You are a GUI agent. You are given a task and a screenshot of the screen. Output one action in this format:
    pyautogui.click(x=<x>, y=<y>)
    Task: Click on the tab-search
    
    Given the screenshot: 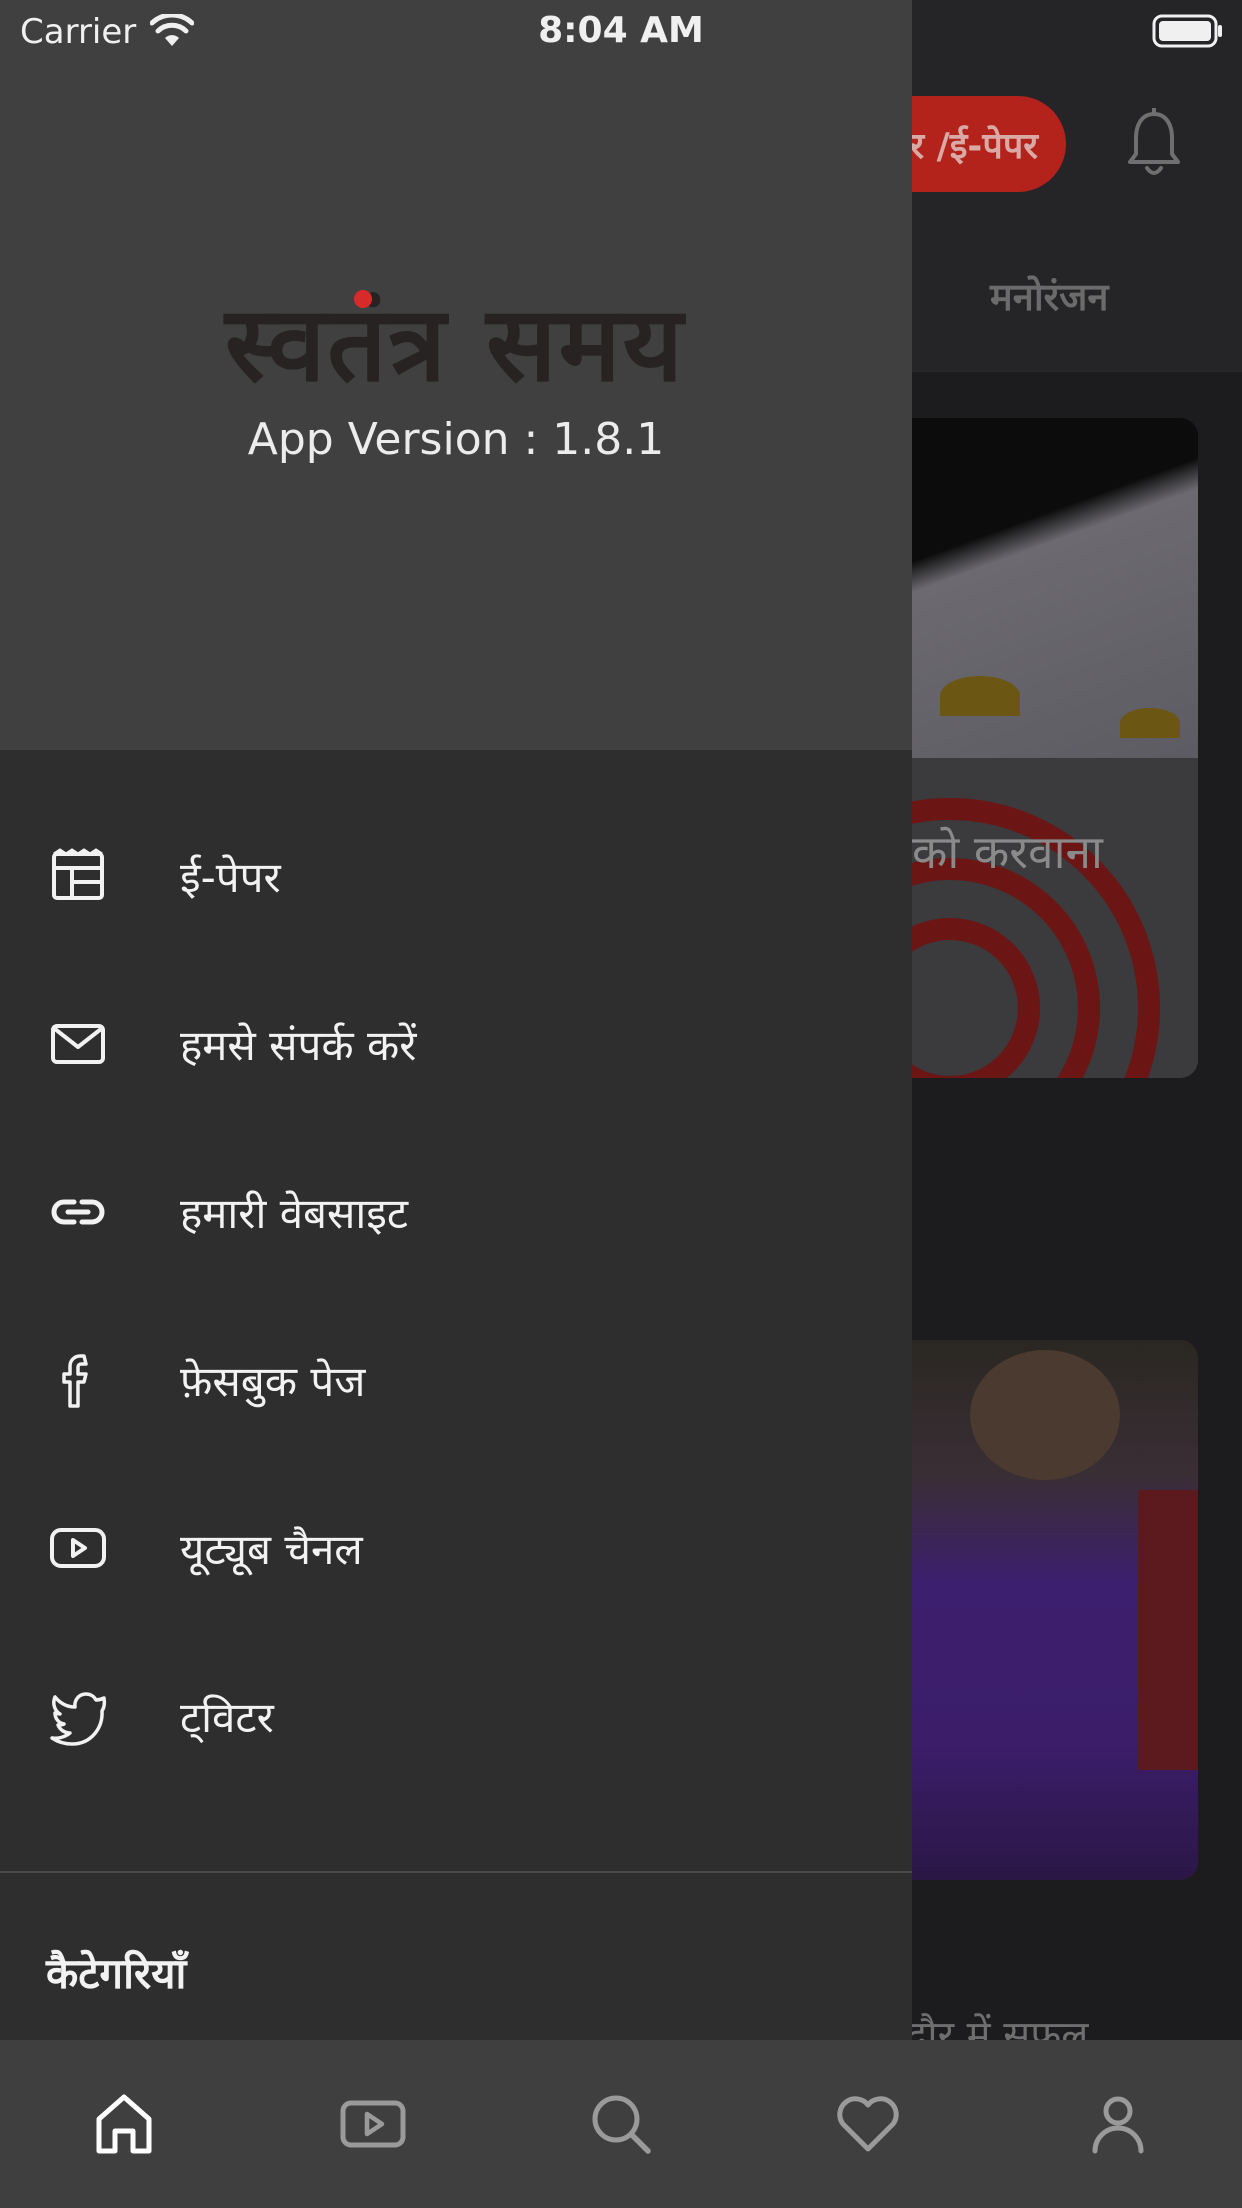 What is the action you would take?
    pyautogui.click(x=621, y=2124)
    